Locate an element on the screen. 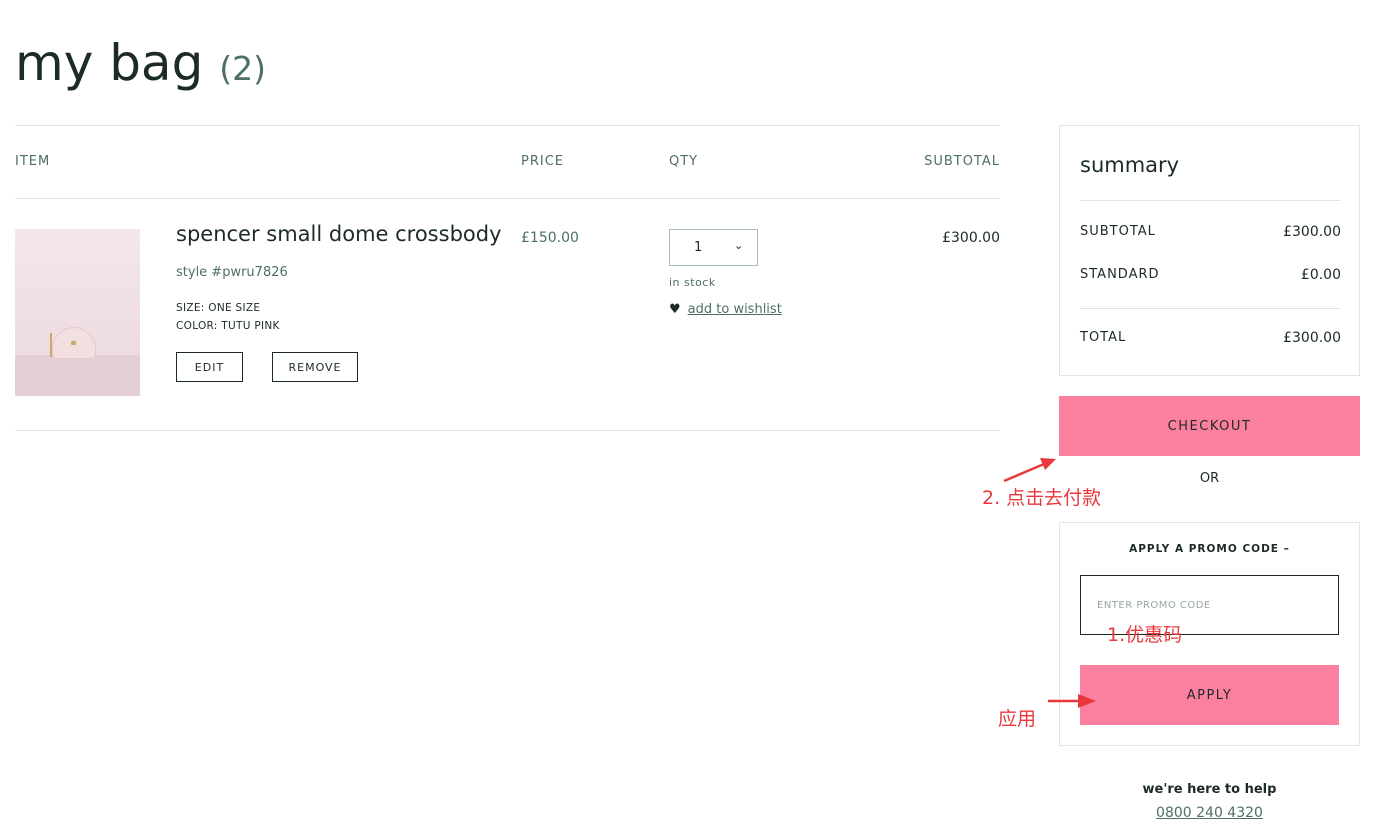 This screenshot has width=1393, height=826. product-style: style #pwru7826 is located at coordinates (232, 272).